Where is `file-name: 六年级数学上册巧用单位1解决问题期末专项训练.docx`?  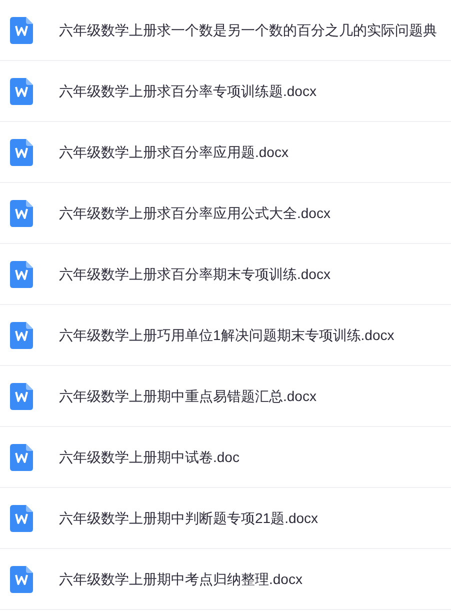 file-name: 六年级数学上册巧用单位1解决问题期末专项训练.docx is located at coordinates (226, 335).